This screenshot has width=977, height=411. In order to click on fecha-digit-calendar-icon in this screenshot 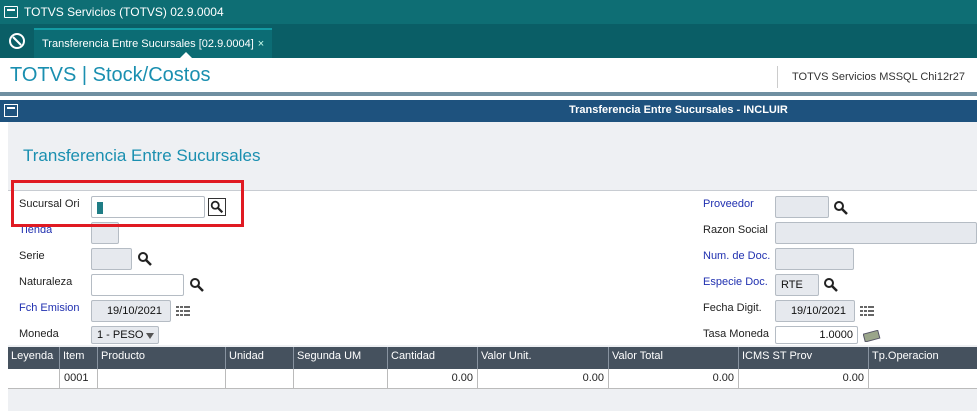, I will do `click(867, 312)`.